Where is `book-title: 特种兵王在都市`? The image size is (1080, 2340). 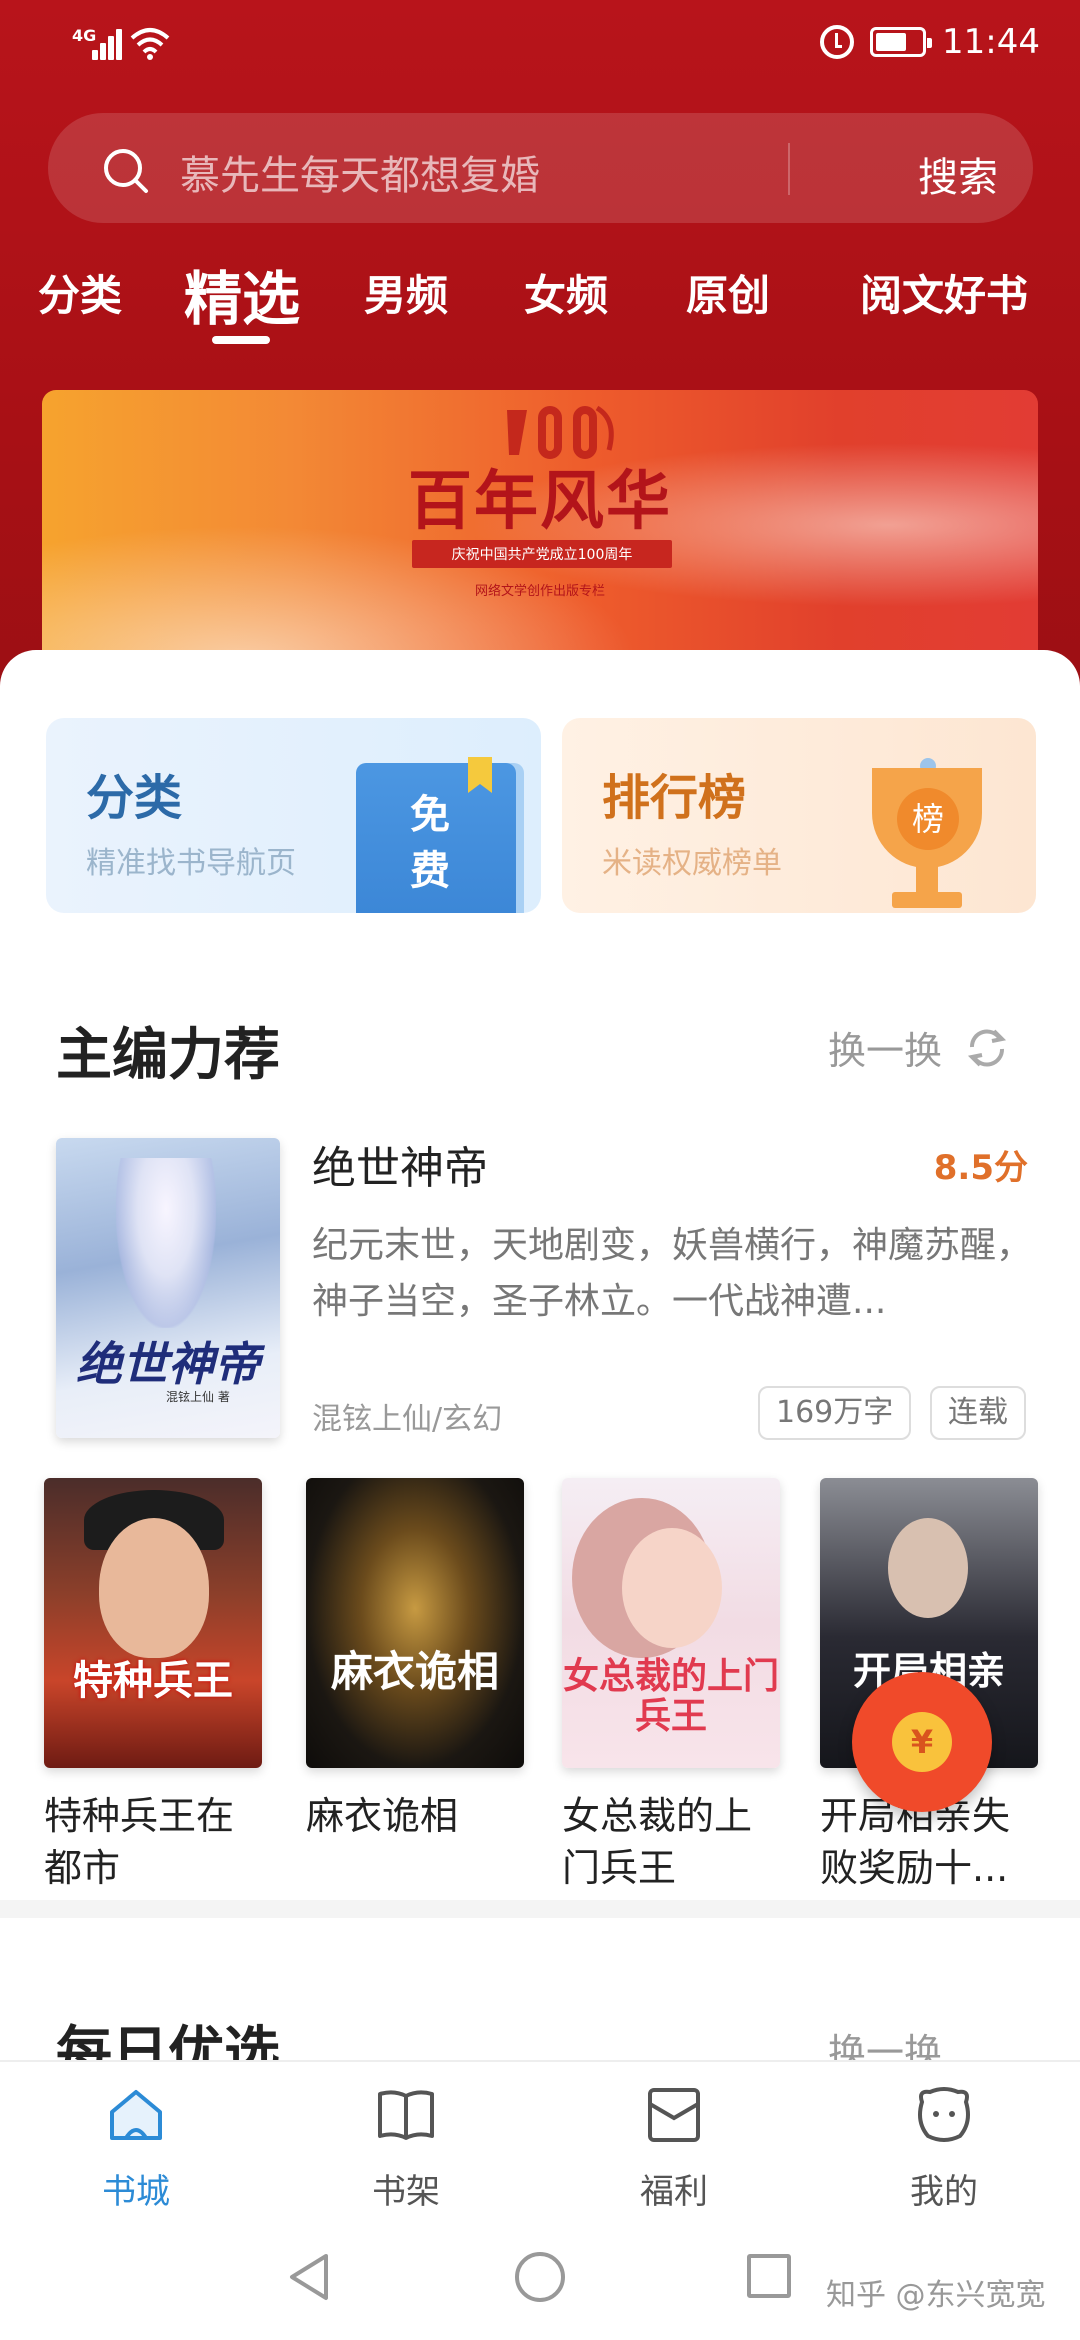
book-title: 特种兵王在都市 is located at coordinates (154, 1842).